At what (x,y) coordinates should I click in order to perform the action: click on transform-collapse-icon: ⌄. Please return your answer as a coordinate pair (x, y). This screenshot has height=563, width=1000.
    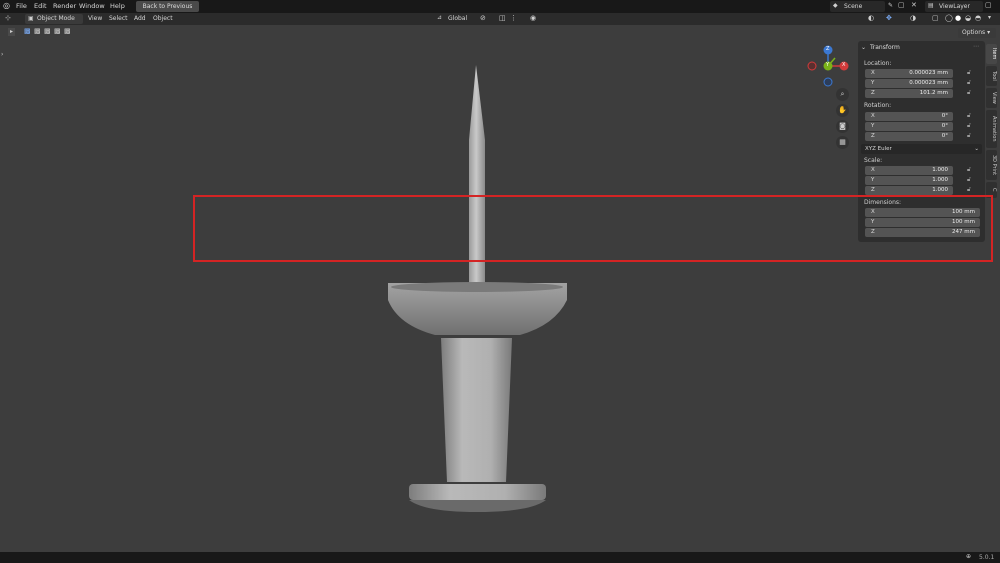
    Looking at the image, I should click on (863, 47).